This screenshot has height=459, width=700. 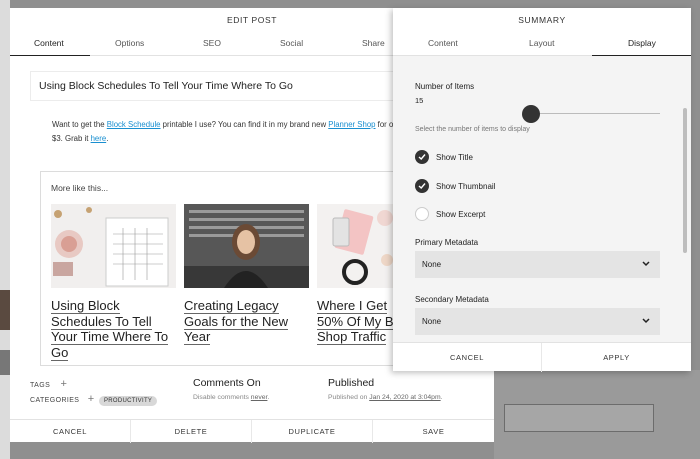 What do you see at coordinates (542, 20) in the screenshot?
I see `summary-title: SUMMARY` at bounding box center [542, 20].